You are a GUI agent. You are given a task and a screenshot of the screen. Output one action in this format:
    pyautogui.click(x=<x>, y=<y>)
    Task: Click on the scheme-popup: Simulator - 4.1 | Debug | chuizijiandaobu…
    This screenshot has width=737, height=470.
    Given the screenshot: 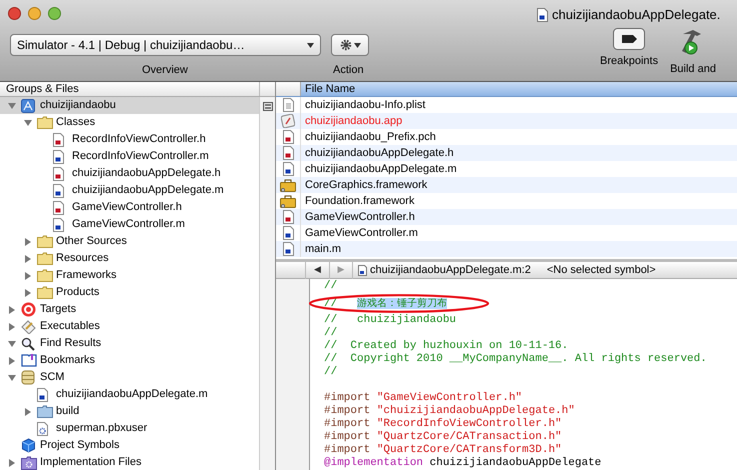 What is the action you would take?
    pyautogui.click(x=165, y=45)
    